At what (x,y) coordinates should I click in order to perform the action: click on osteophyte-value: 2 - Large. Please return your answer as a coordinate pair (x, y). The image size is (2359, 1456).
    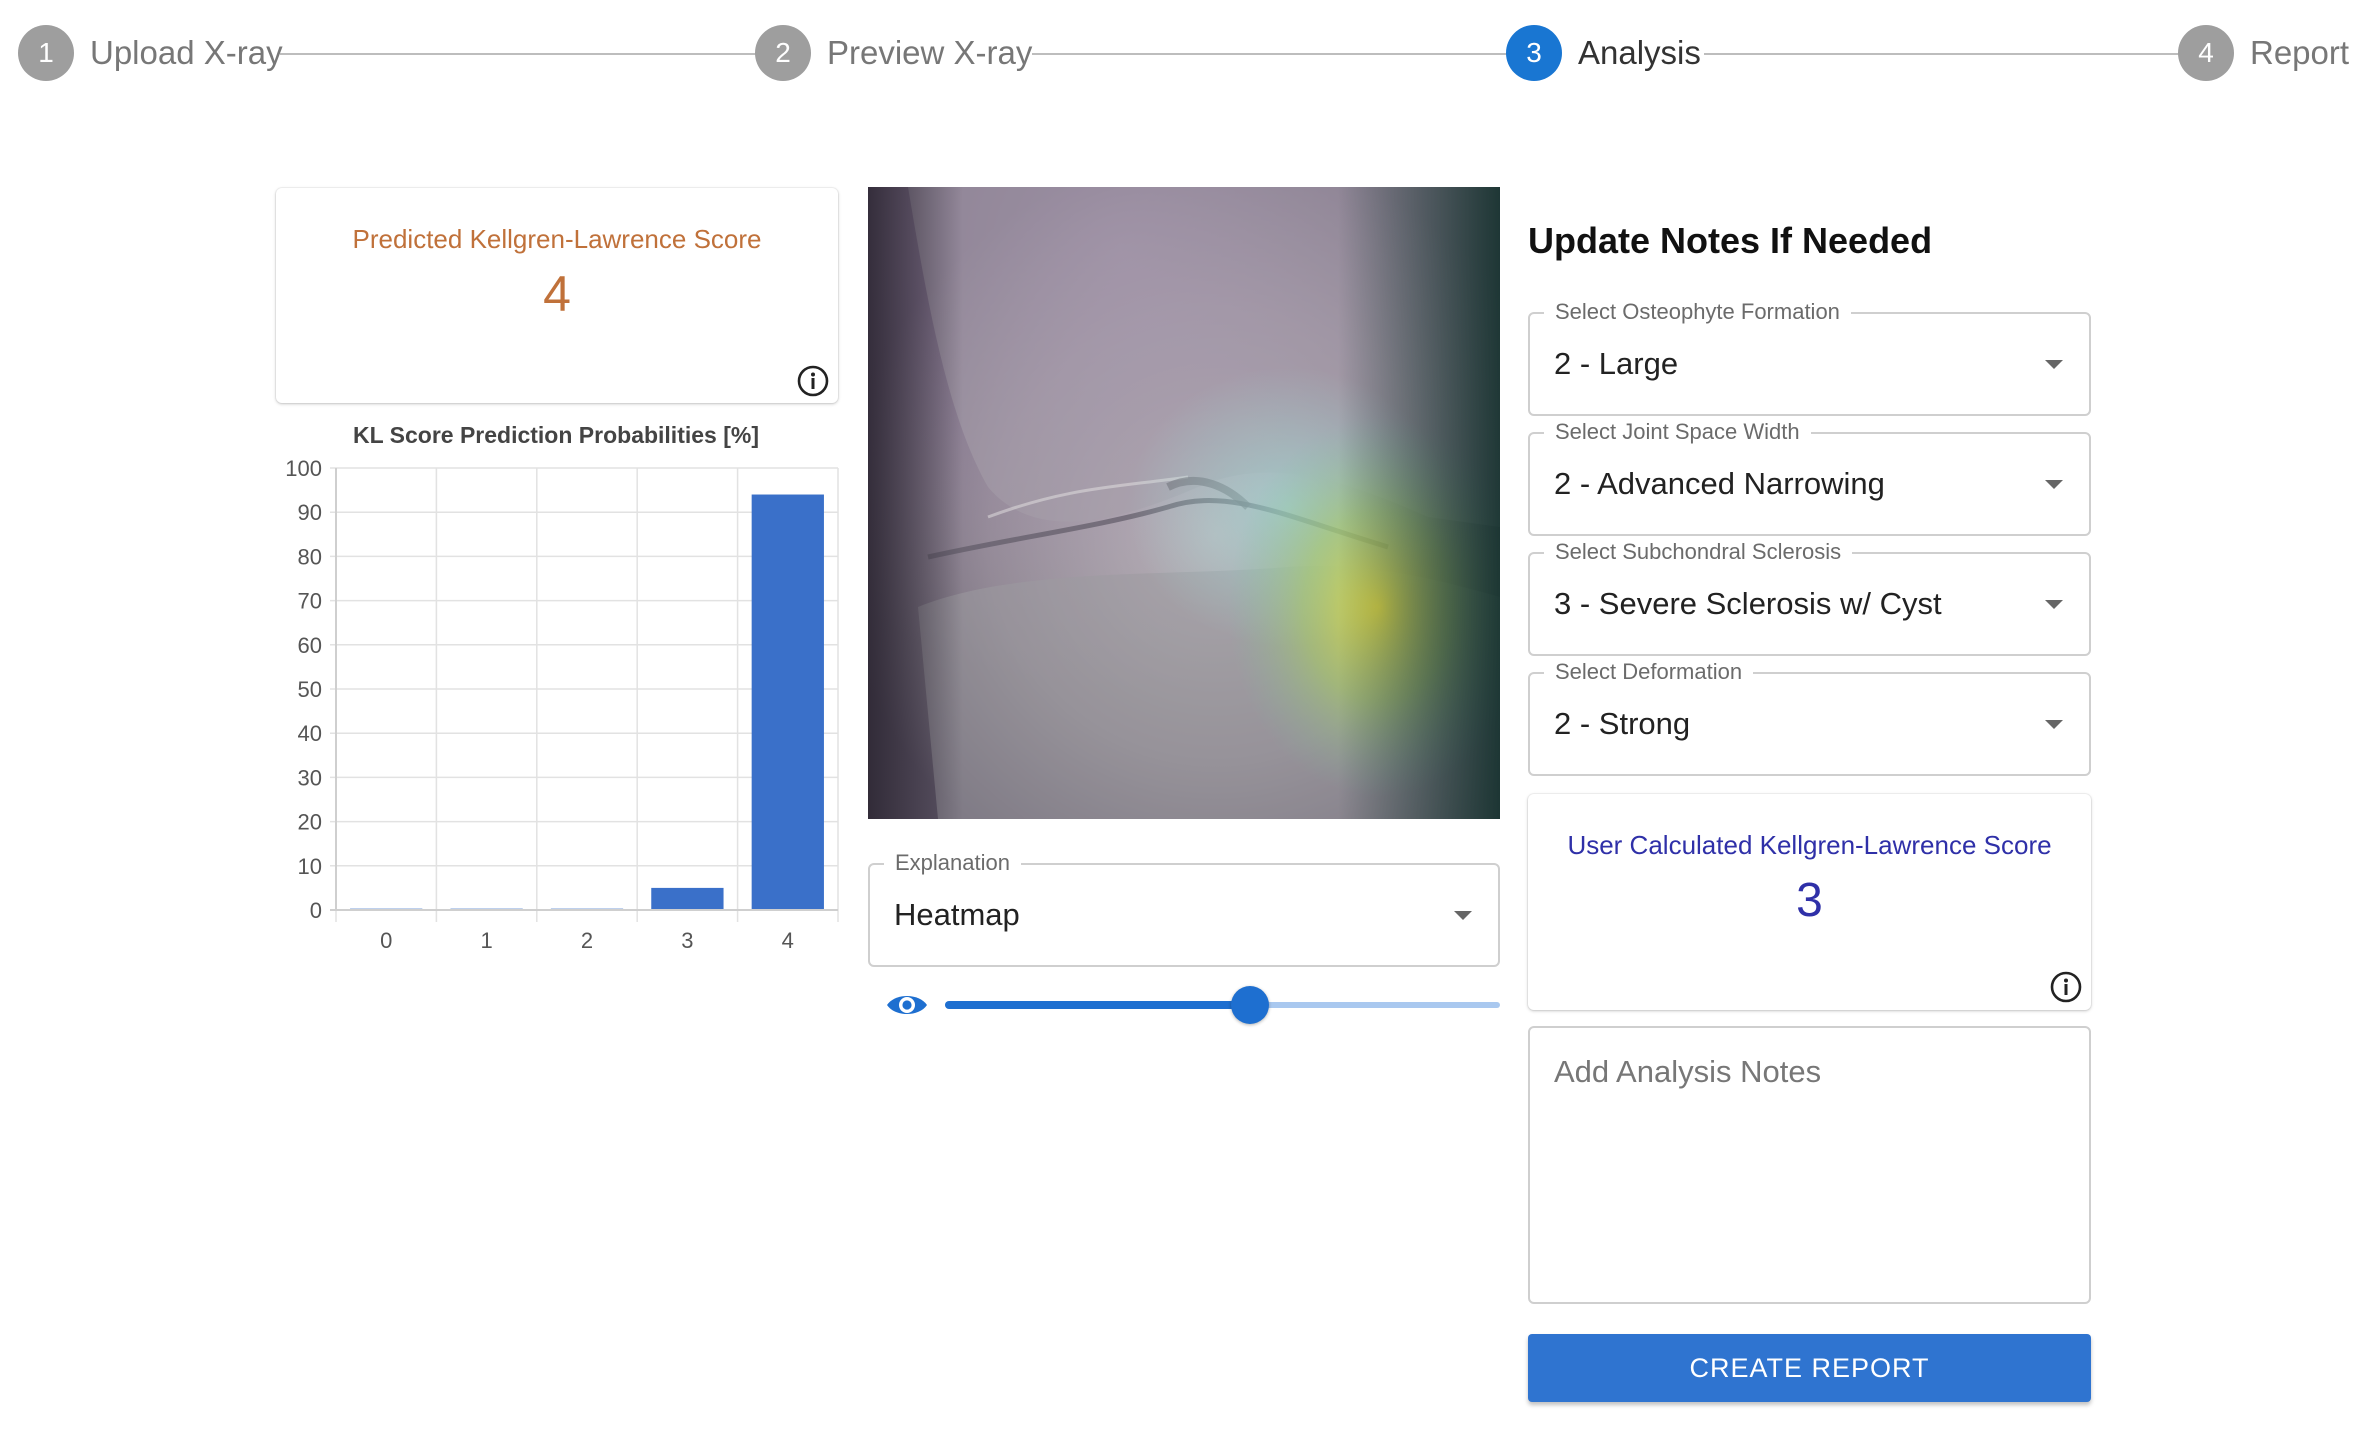
    Looking at the image, I should click on (1616, 363).